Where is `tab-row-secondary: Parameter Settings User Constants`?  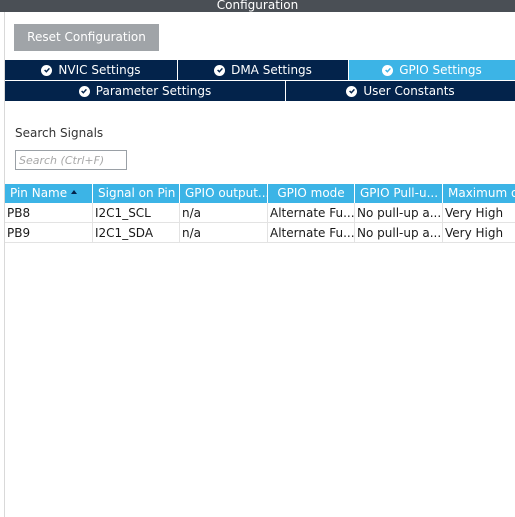
tab-row-secondary: Parameter Settings User Constants is located at coordinates (260, 91).